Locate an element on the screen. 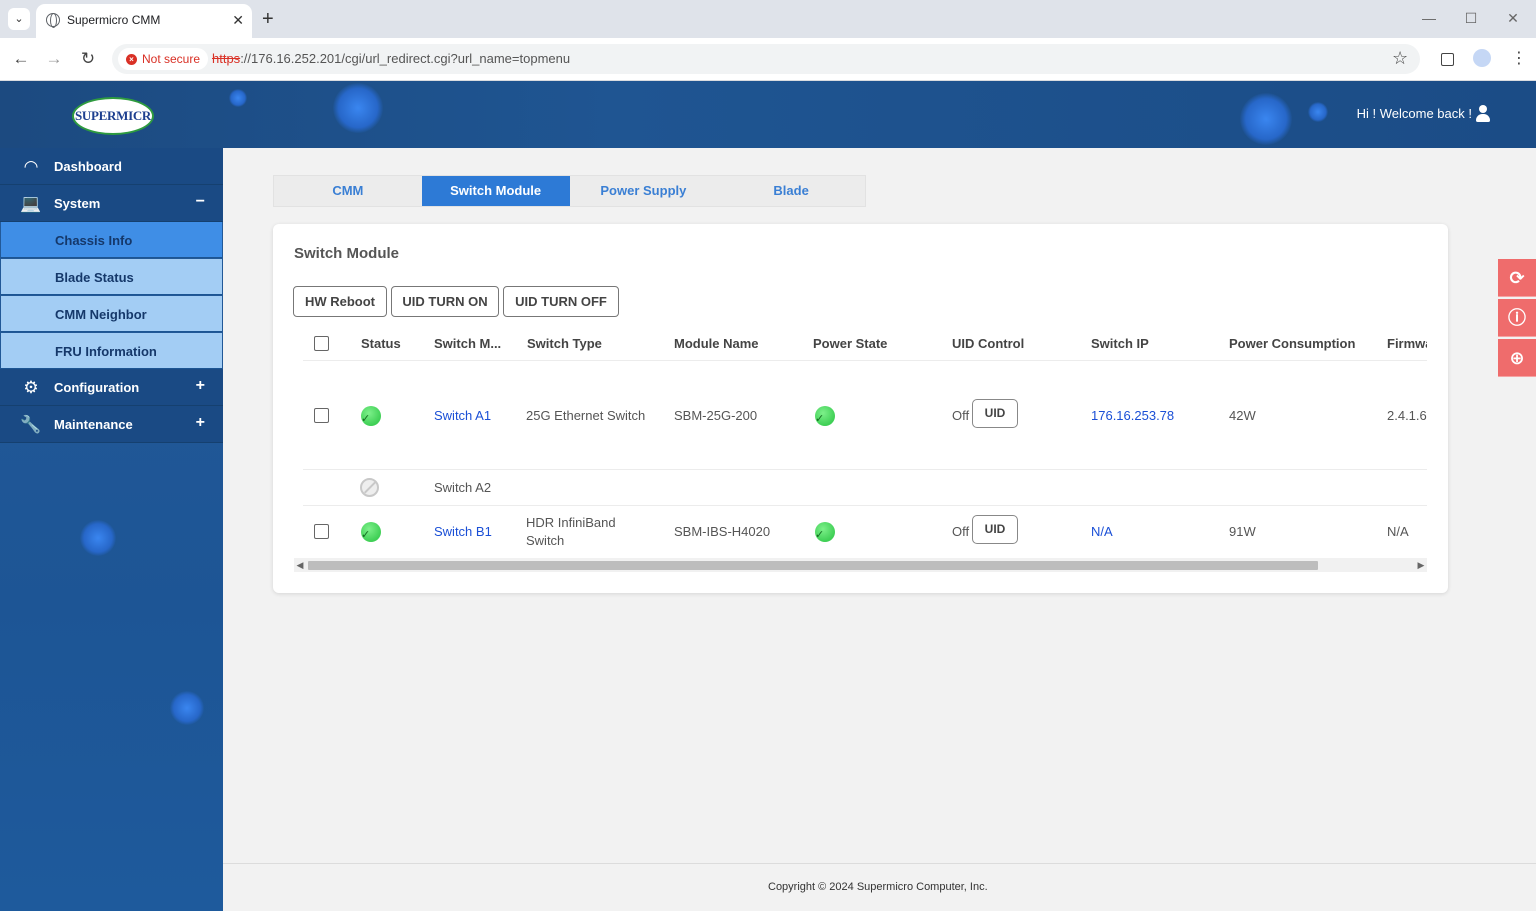 Image resolution: width=1536 pixels, height=911 pixels. side-panel-icon is located at coordinates (1447, 59).